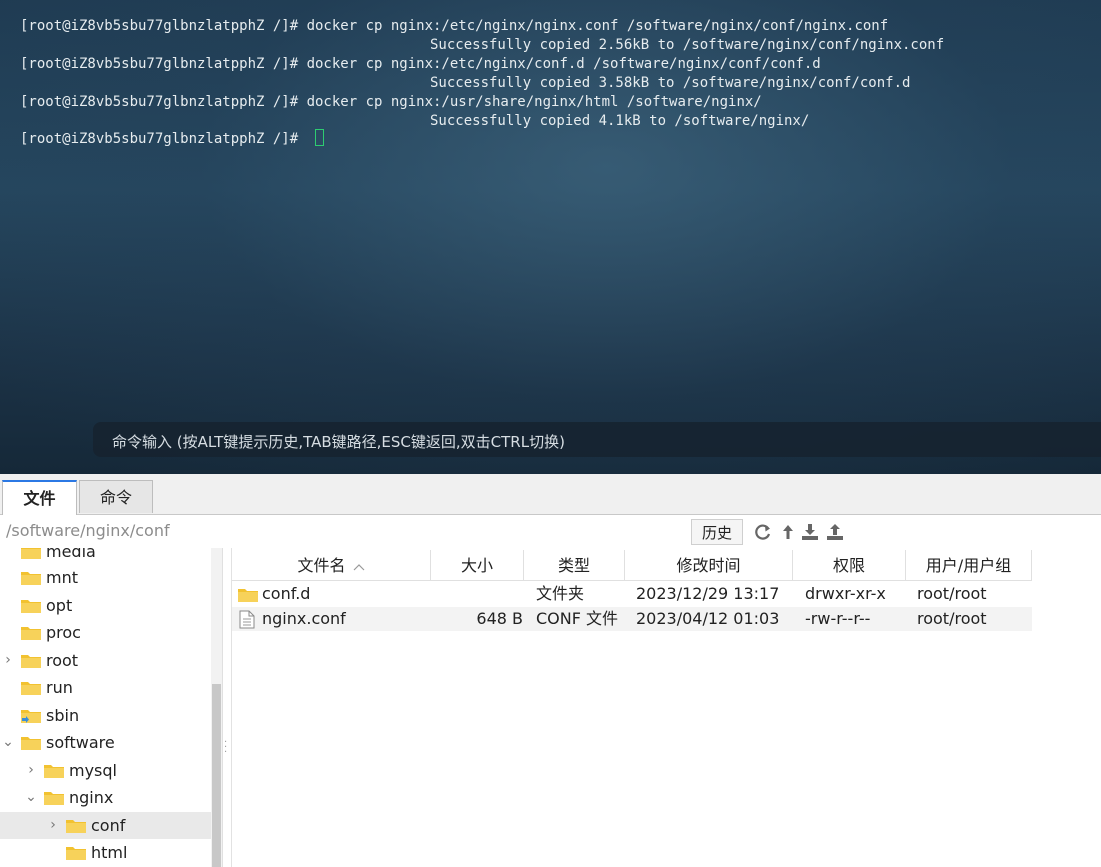  I want to click on column-header-label: 文件名, so click(321, 565).